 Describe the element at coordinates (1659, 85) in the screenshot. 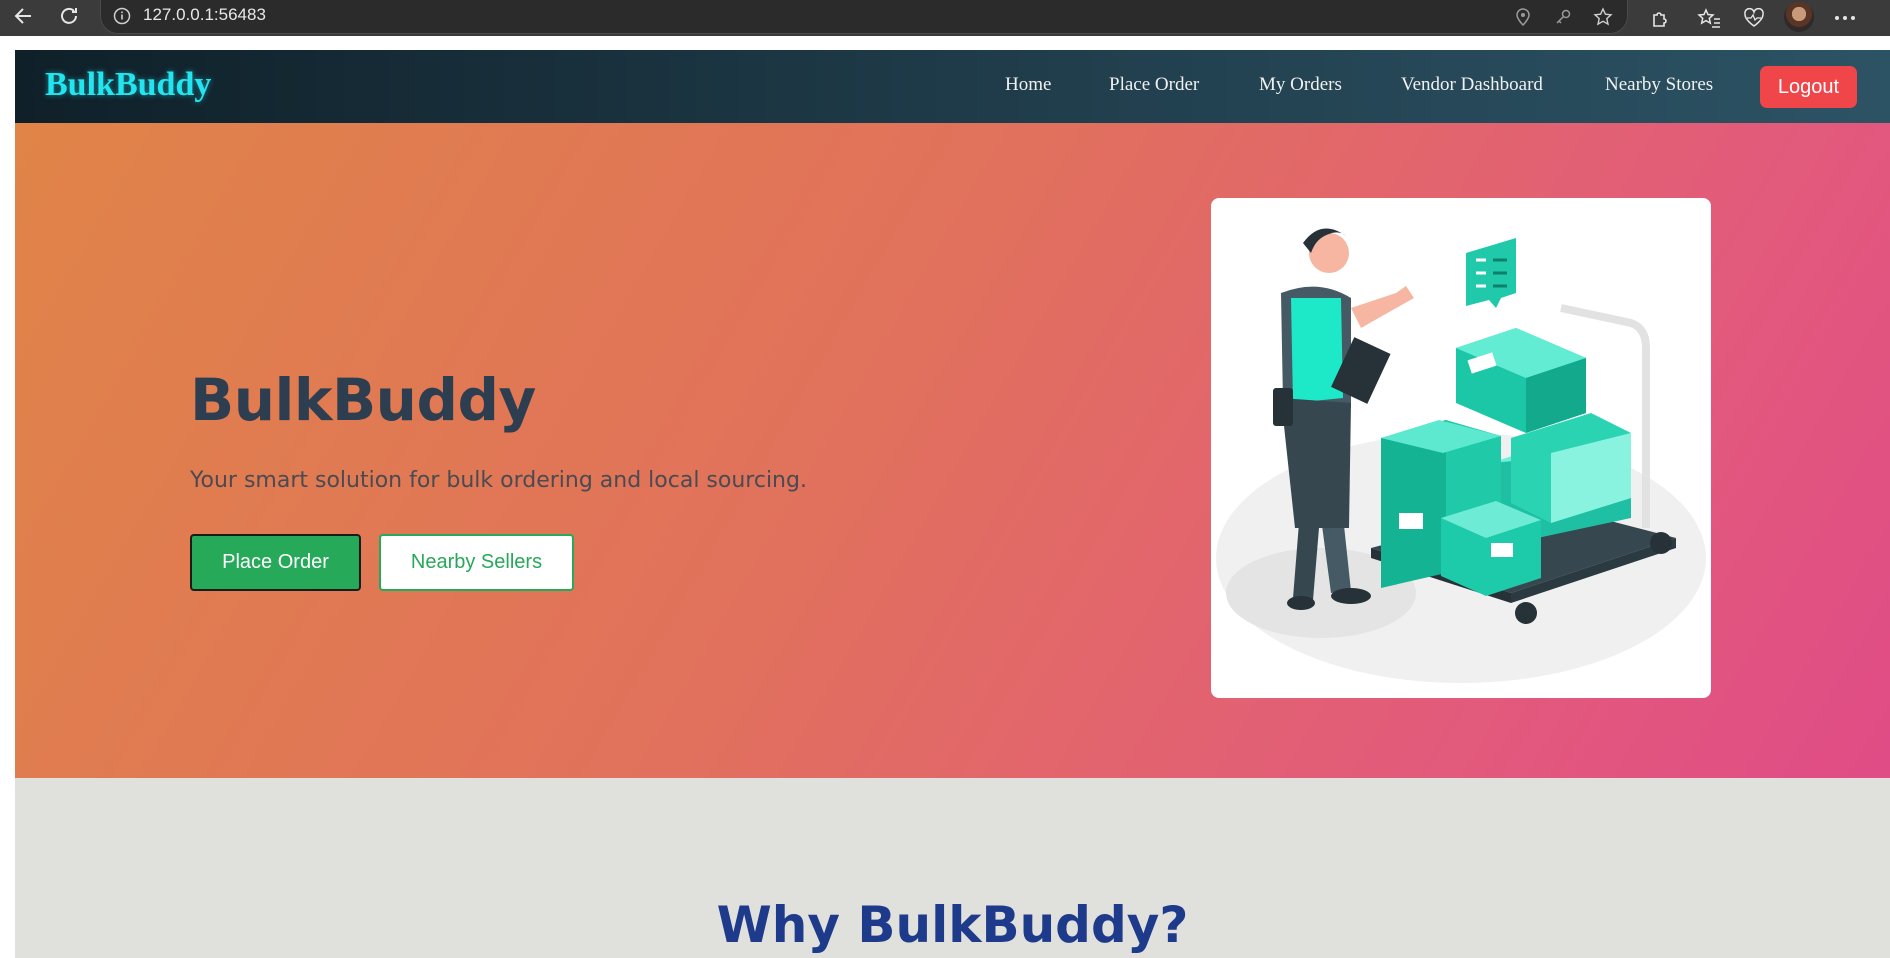

I see `nav-link-nearby-stores: Nearby Stores` at that location.